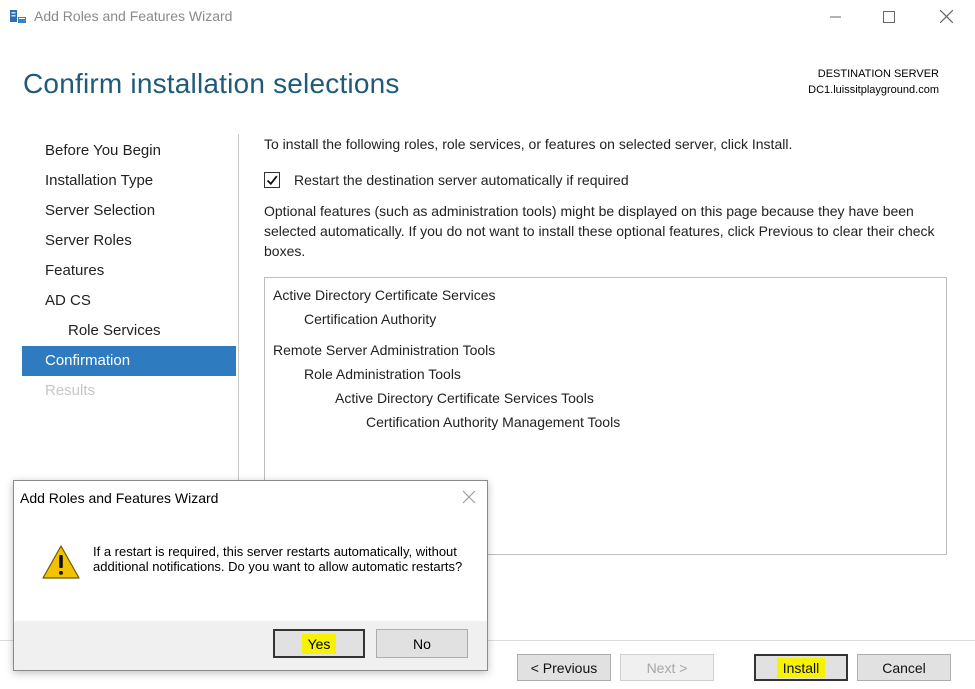 The width and height of the screenshot is (975, 689). Describe the element at coordinates (61, 562) in the screenshot. I see `warning-icon` at that location.